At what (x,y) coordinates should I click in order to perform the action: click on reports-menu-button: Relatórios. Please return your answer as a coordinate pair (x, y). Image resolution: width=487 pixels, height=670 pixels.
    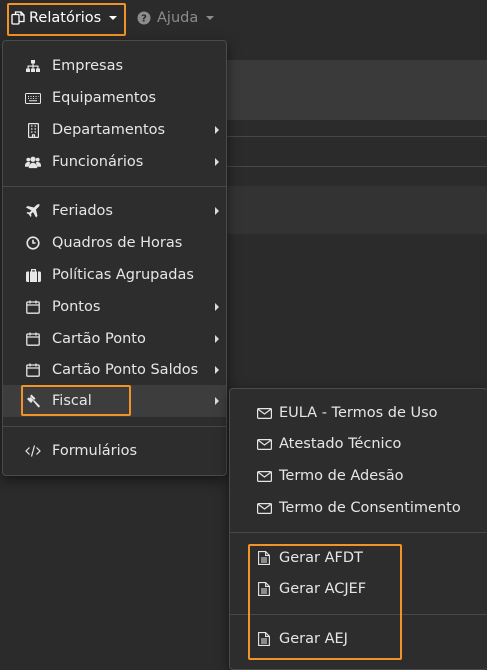
    Looking at the image, I should click on (64, 18).